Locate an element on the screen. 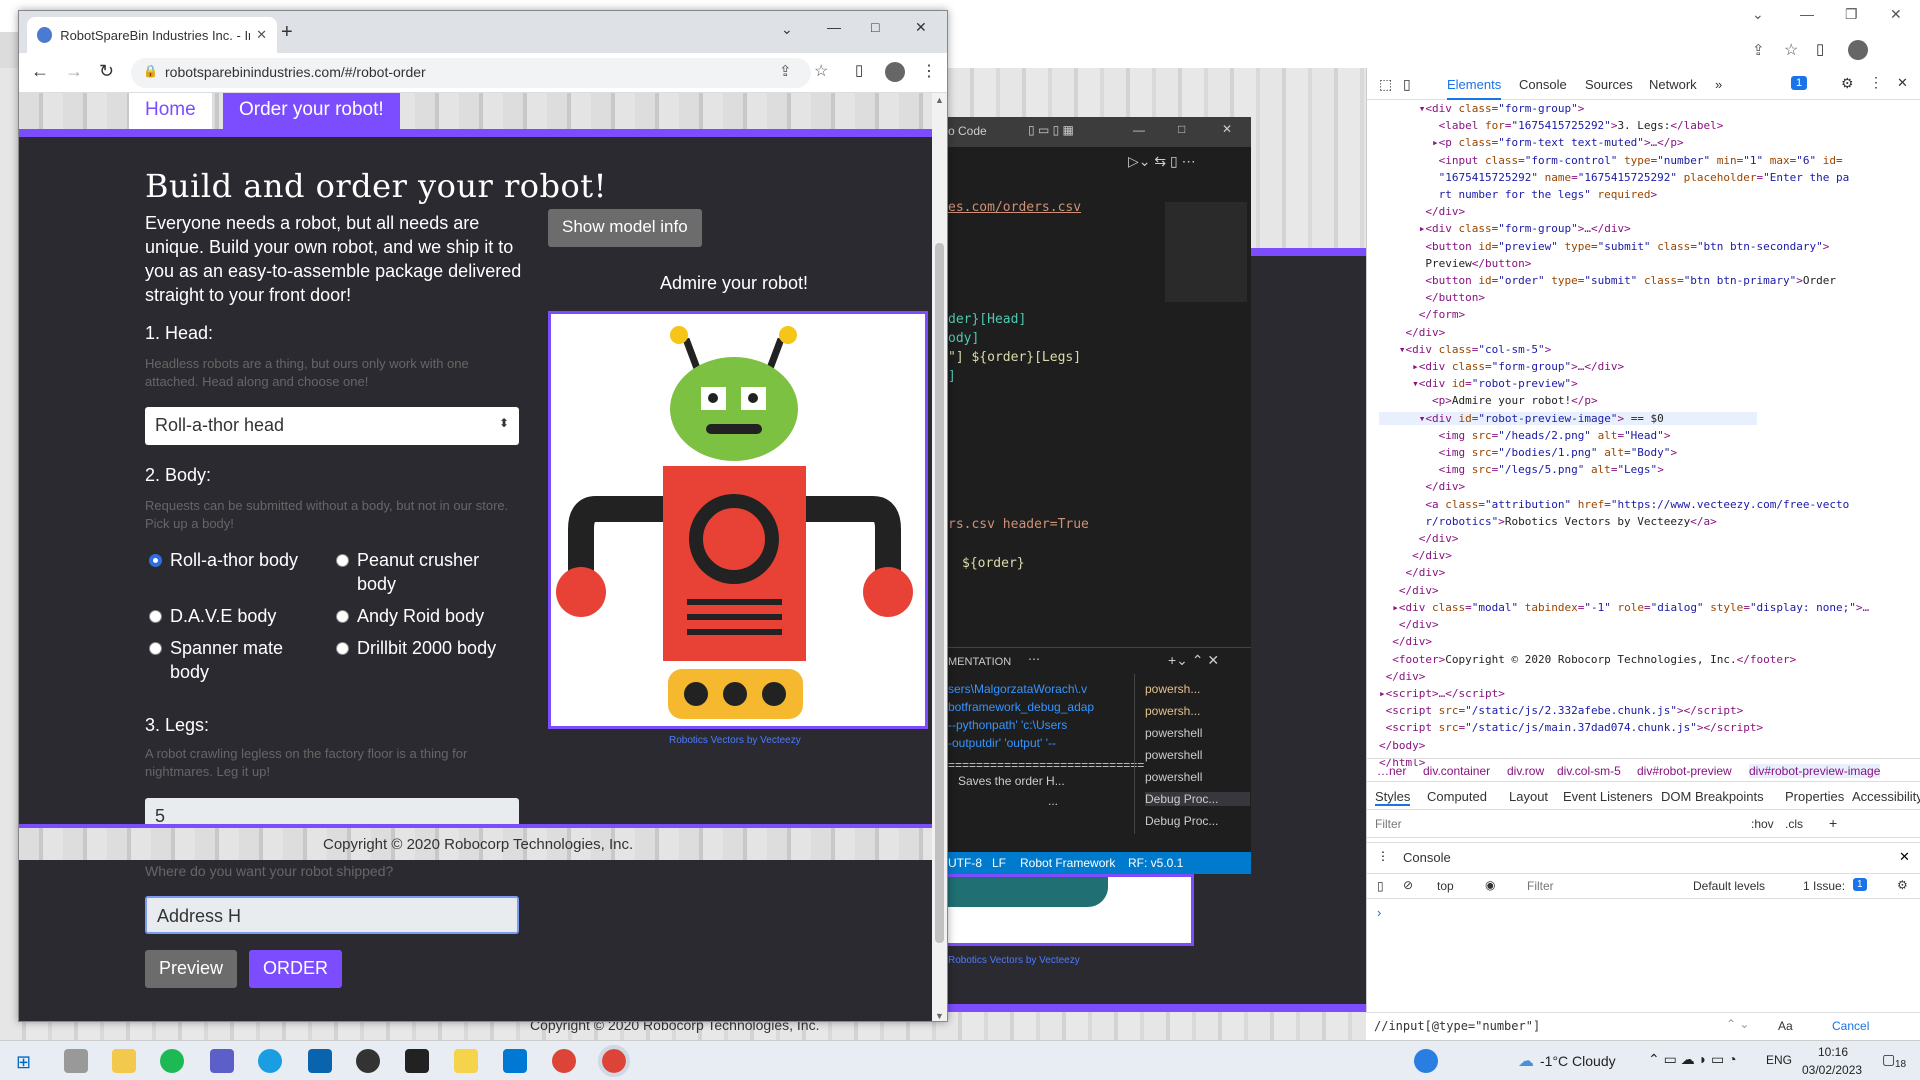  console-prompt-icon: › is located at coordinates (1379, 912).